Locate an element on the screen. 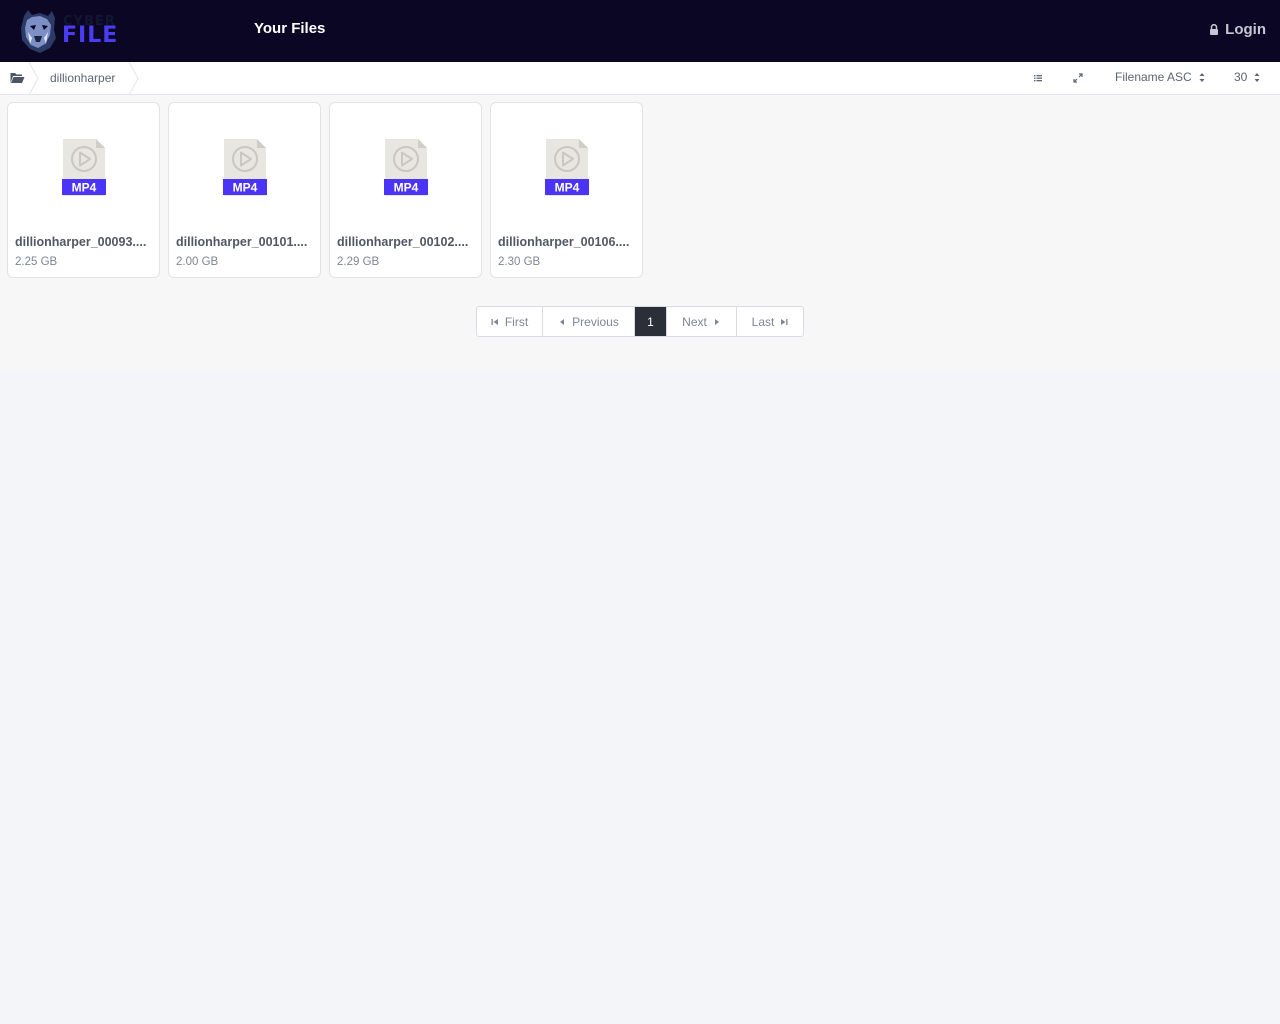  next-page-button: Next is located at coordinates (702, 321).